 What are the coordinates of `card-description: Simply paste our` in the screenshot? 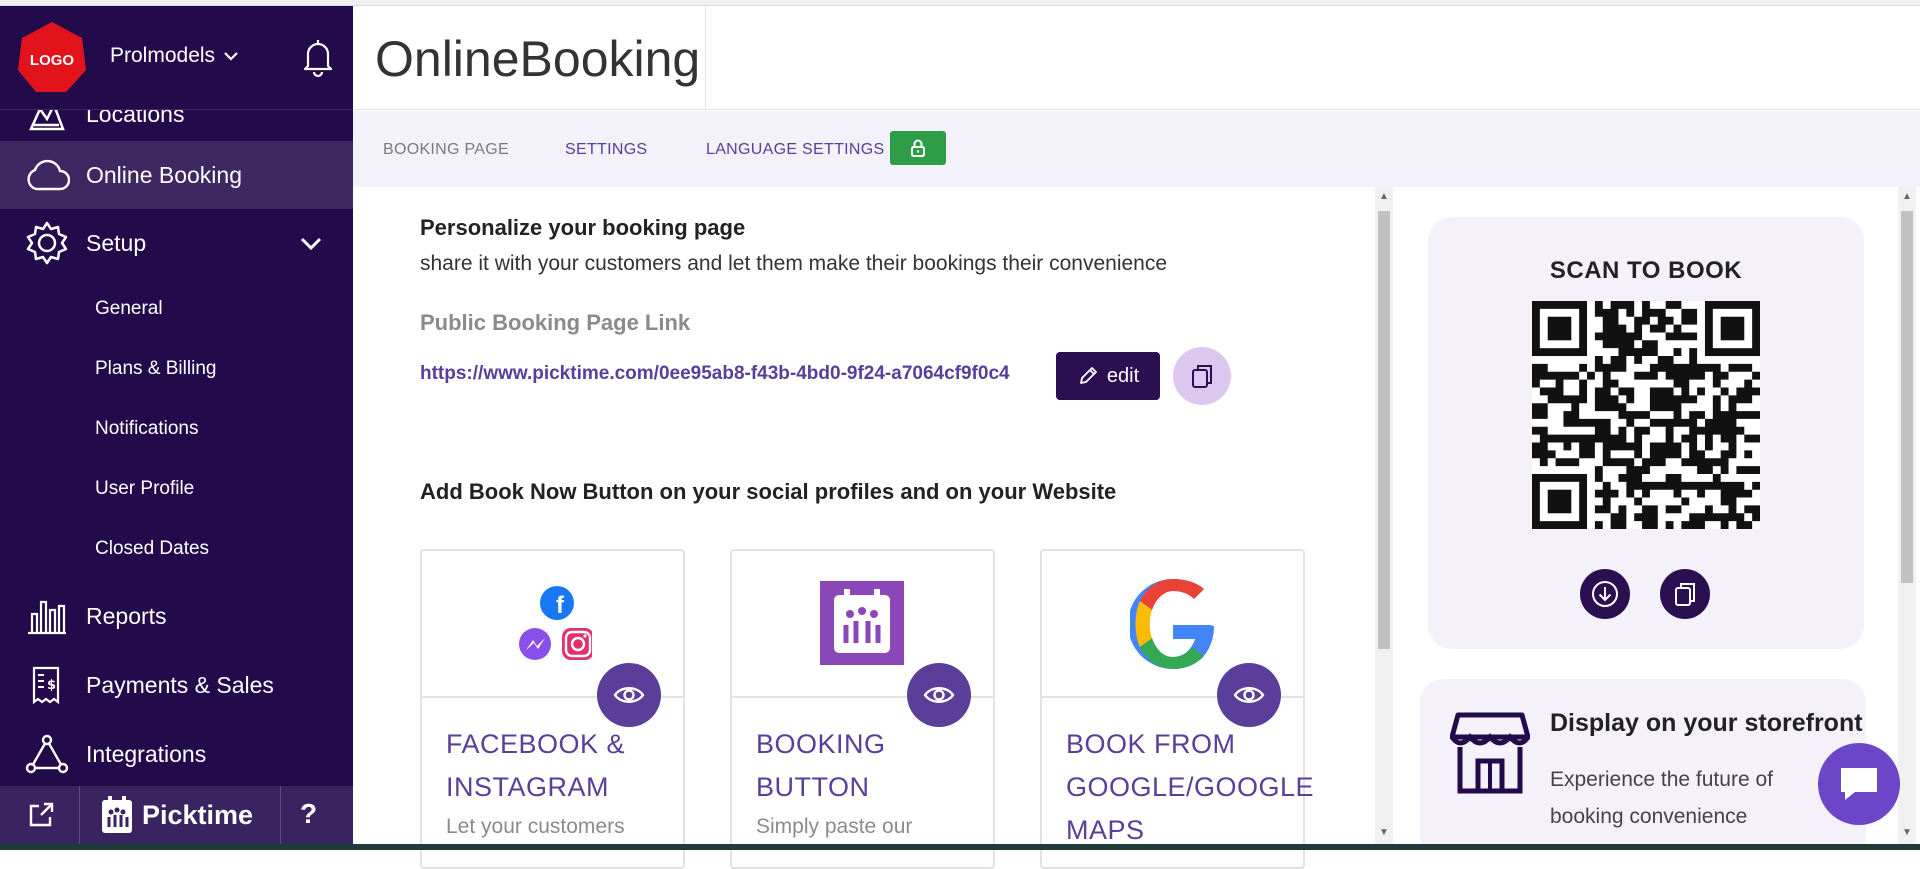 It's located at (834, 826).